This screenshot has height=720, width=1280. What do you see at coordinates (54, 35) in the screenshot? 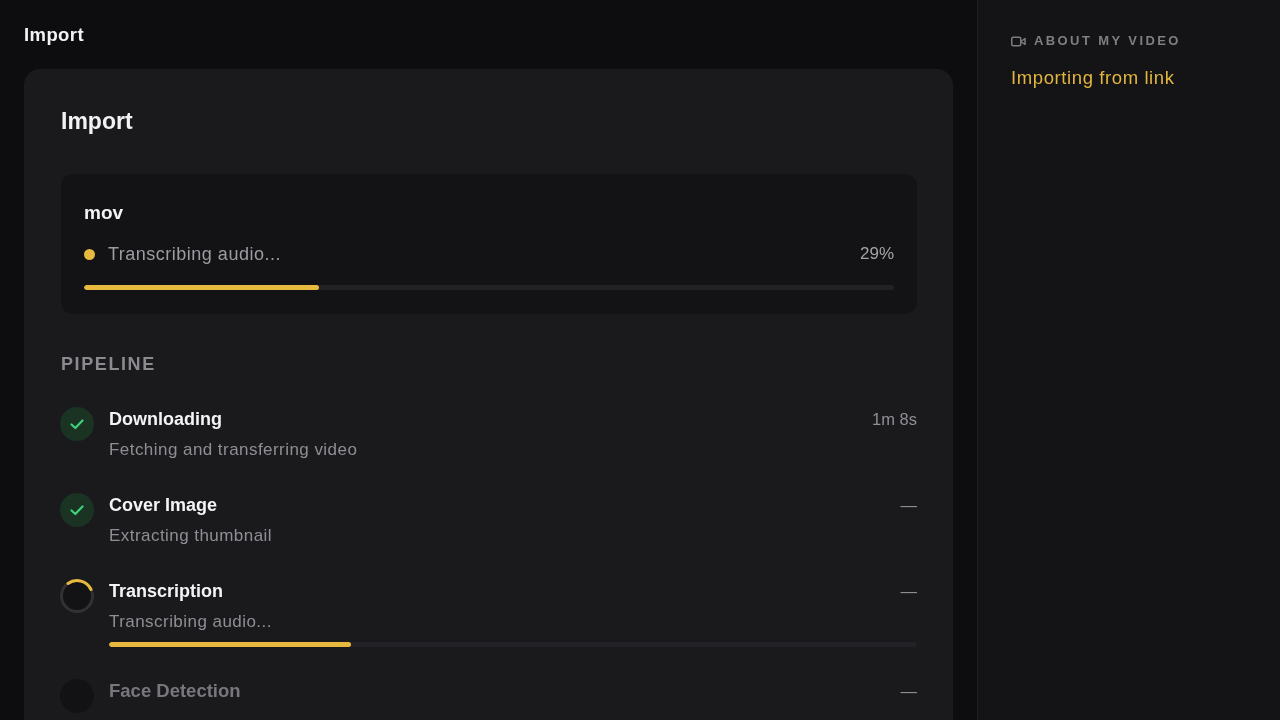
I see `page-title: Import` at bounding box center [54, 35].